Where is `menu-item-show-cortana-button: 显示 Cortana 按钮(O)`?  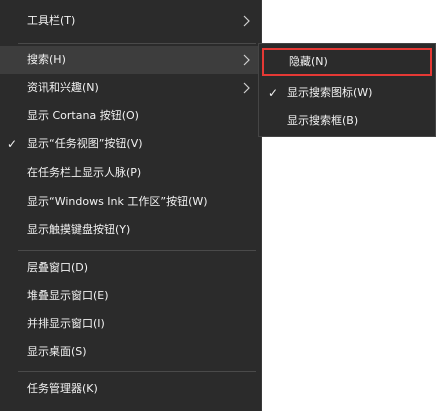
menu-item-show-cortana-button: 显示 Cortana 按钮(O) is located at coordinates (131, 116).